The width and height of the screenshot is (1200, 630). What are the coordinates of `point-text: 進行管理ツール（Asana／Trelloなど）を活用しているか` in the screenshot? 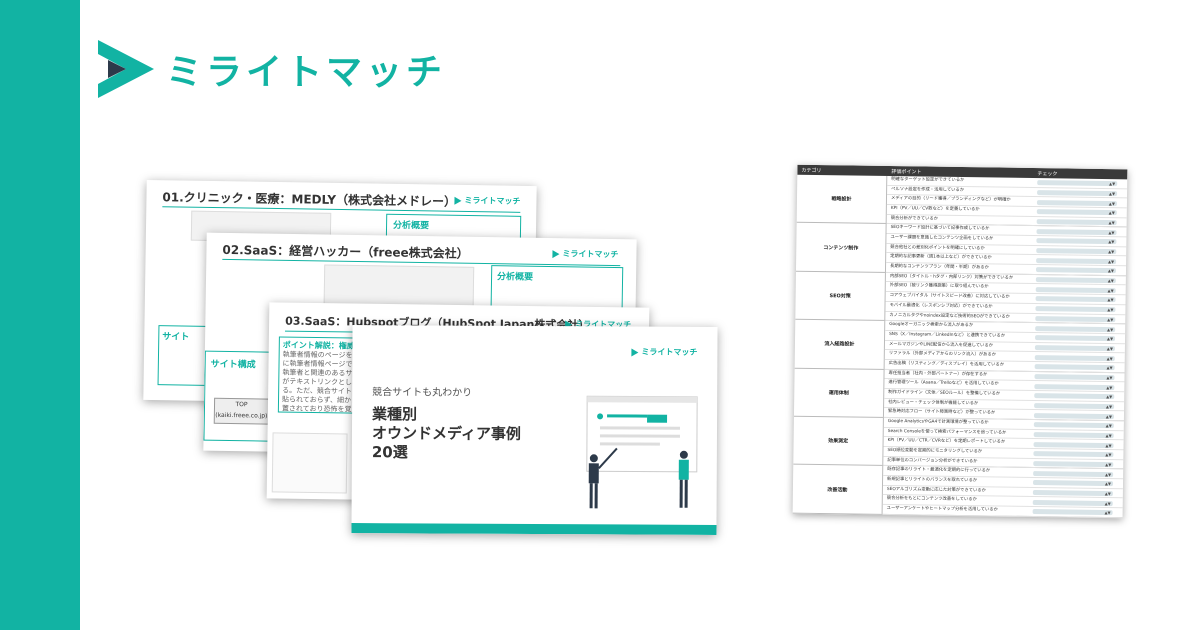 It's located at (943, 383).